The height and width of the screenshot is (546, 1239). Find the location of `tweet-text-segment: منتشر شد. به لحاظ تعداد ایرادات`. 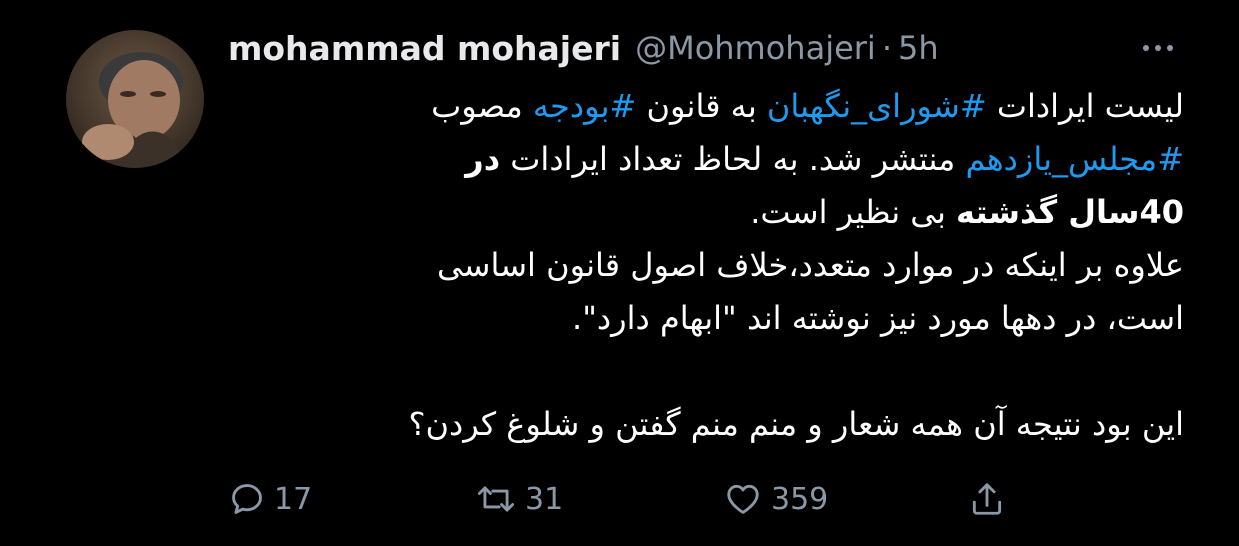

tweet-text-segment: منتشر شد. به لحاظ تعداد ایرادات is located at coordinates (733, 159).